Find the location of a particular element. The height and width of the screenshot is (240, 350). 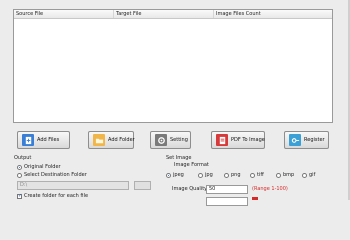

format-radio-jpg: jpg is located at coordinates (205, 175).